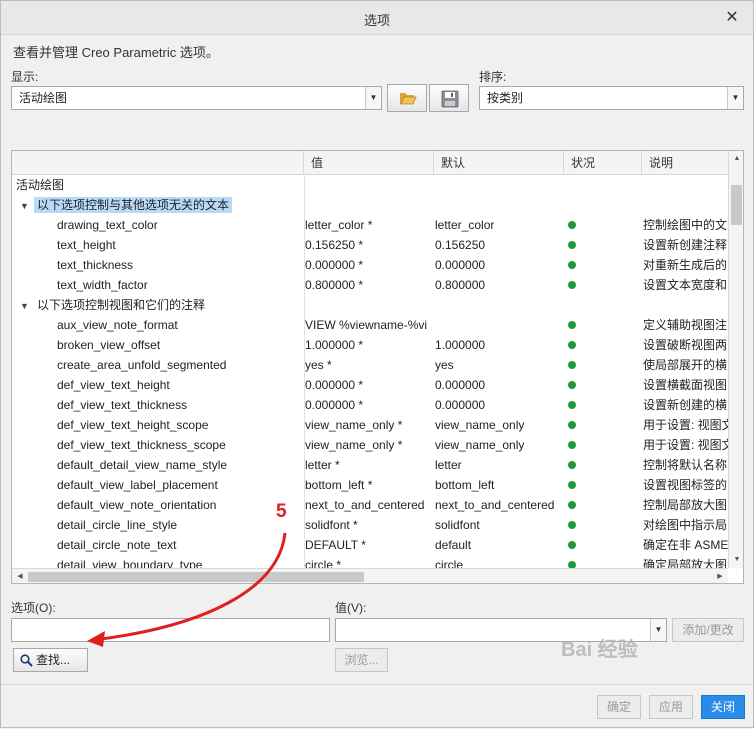 The image size is (754, 729). Describe the element at coordinates (25, 77) in the screenshot. I see `display-label: 显示:` at that location.